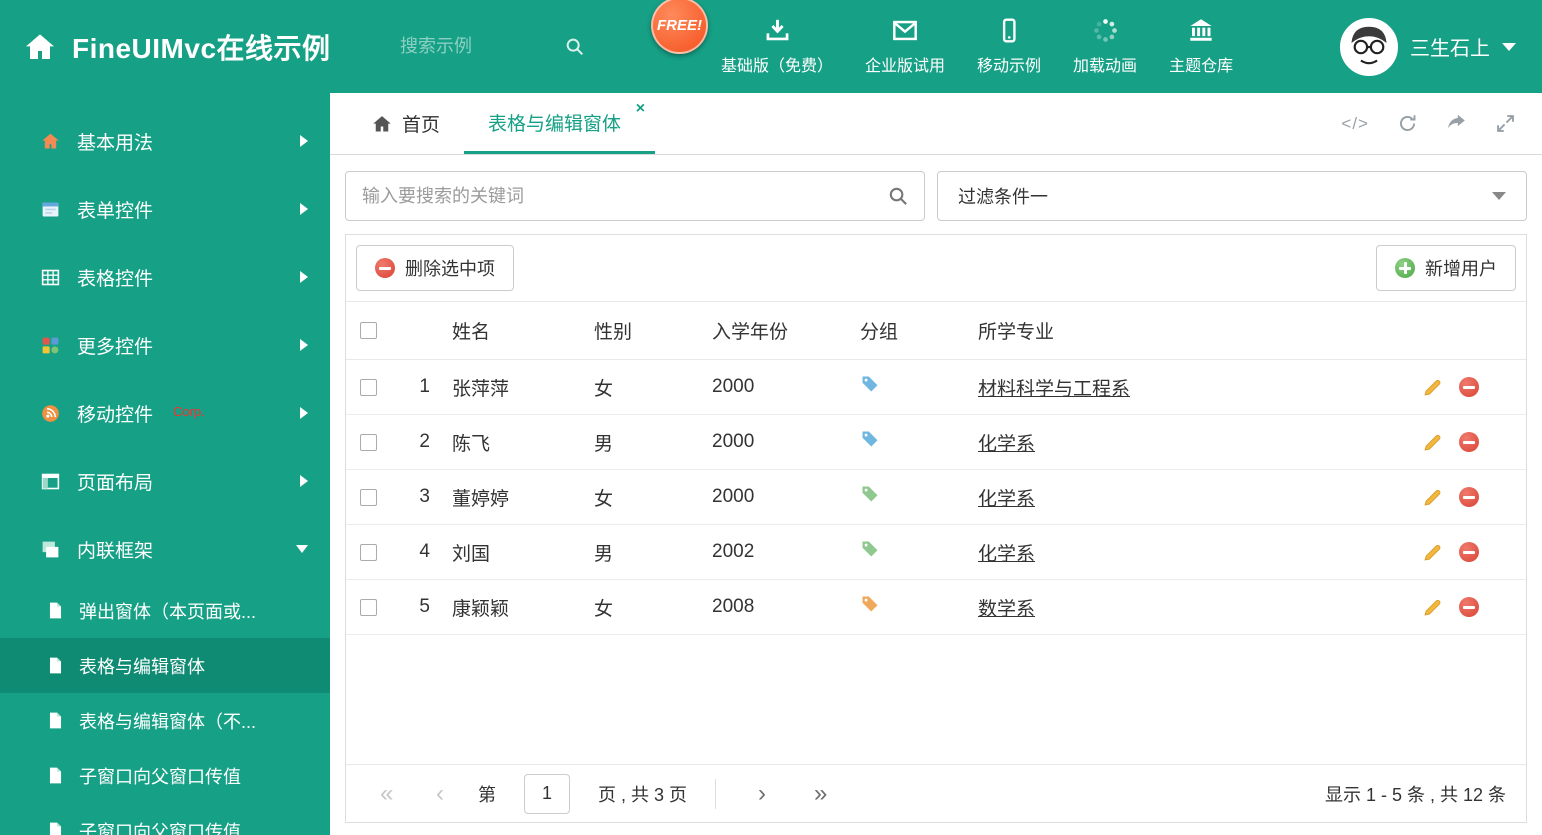 The width and height of the screenshot is (1542, 835). I want to click on last-page-icon: », so click(814, 793).